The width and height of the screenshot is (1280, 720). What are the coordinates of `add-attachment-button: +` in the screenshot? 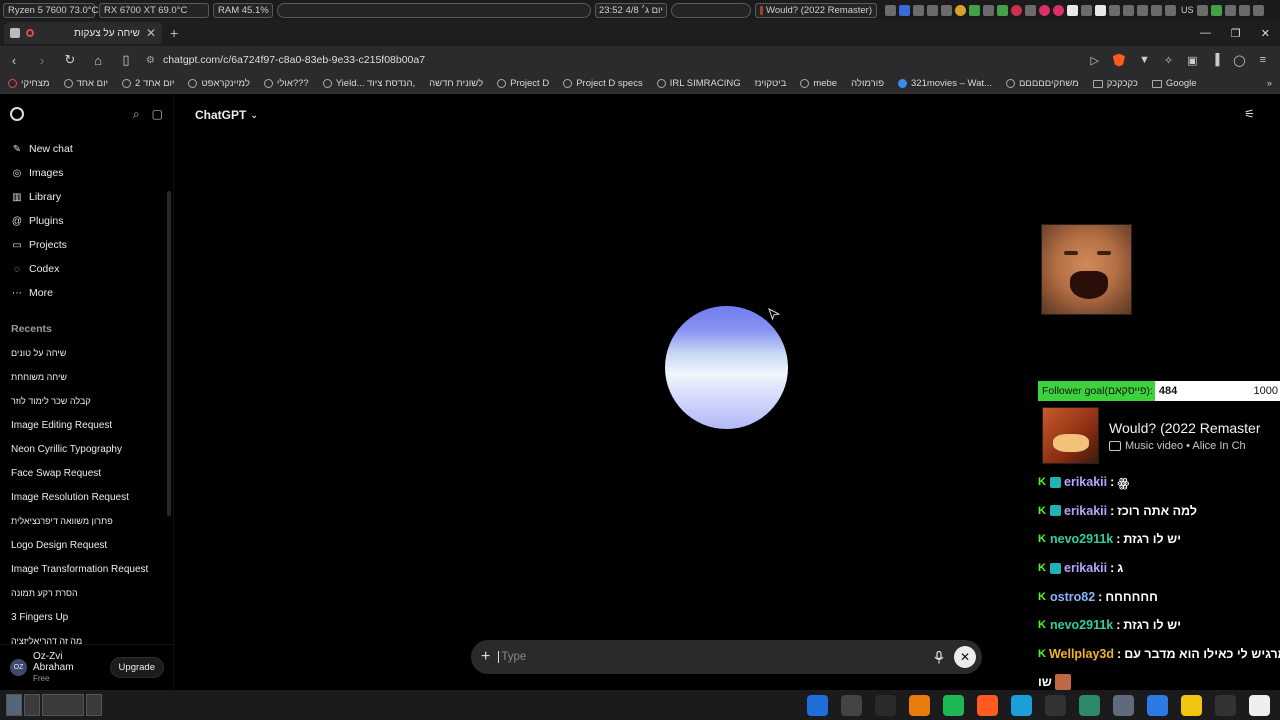 It's located at (485, 657).